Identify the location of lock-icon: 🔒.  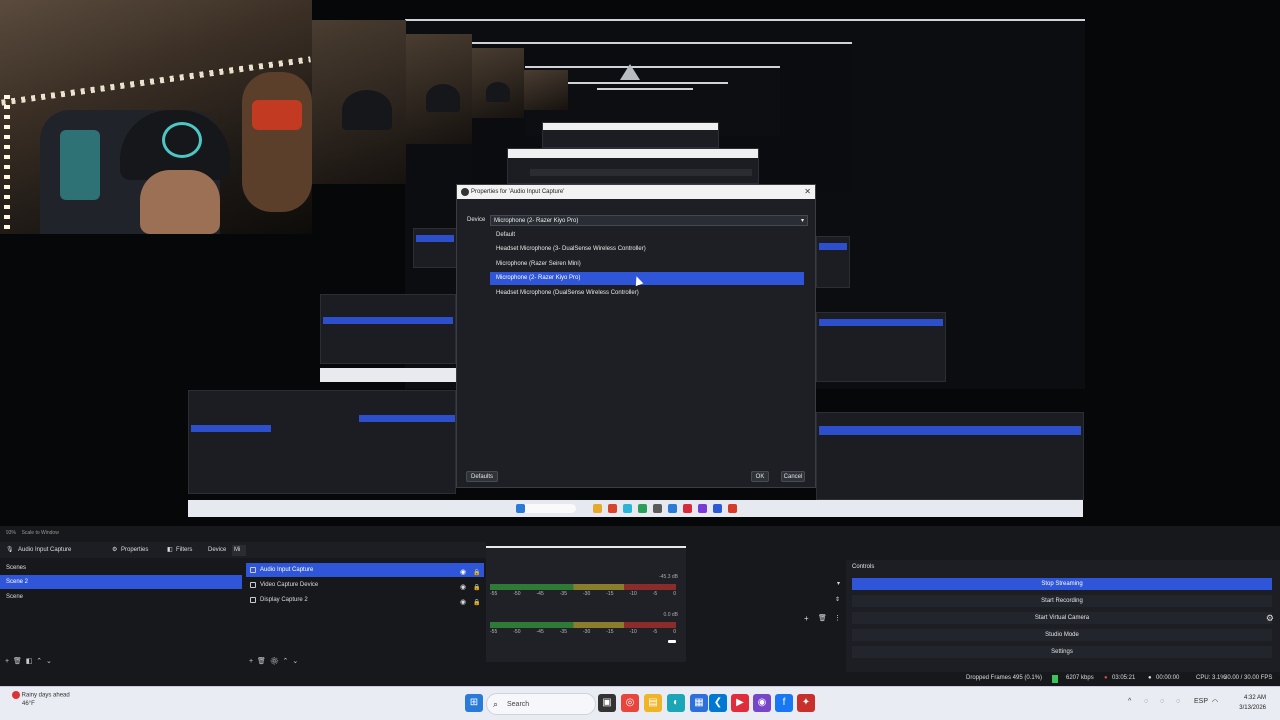
(476, 603).